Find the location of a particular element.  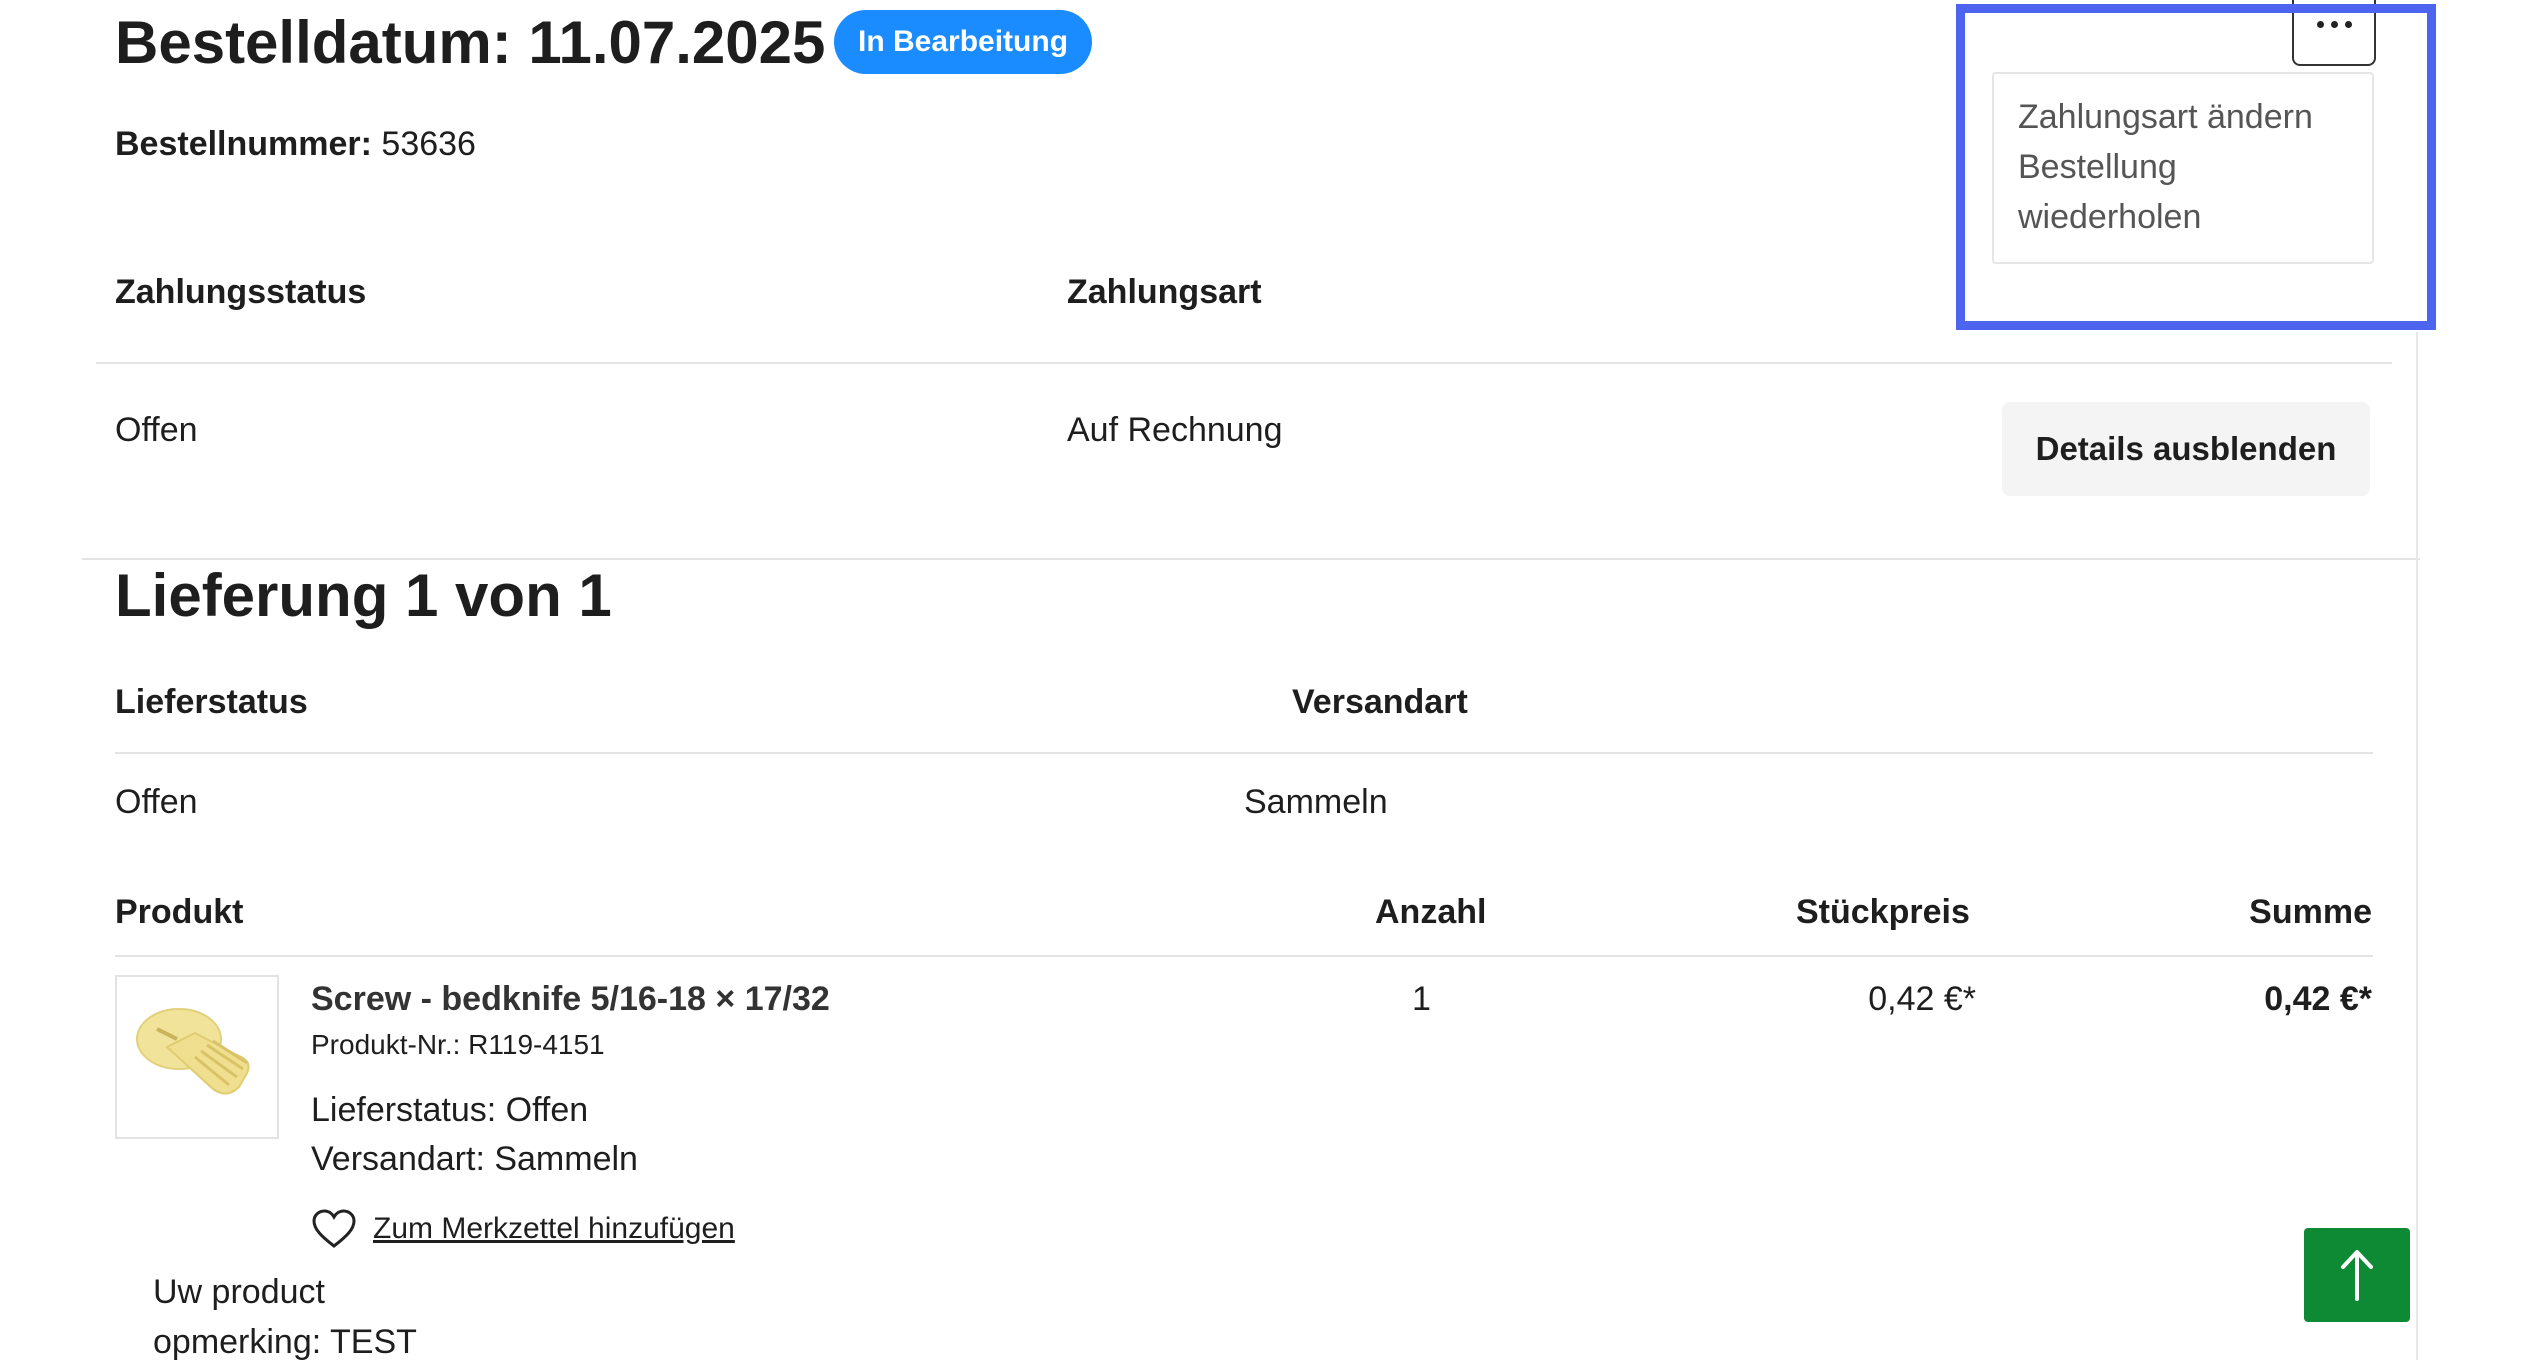

payment-status-value: Offen is located at coordinates (156, 430).